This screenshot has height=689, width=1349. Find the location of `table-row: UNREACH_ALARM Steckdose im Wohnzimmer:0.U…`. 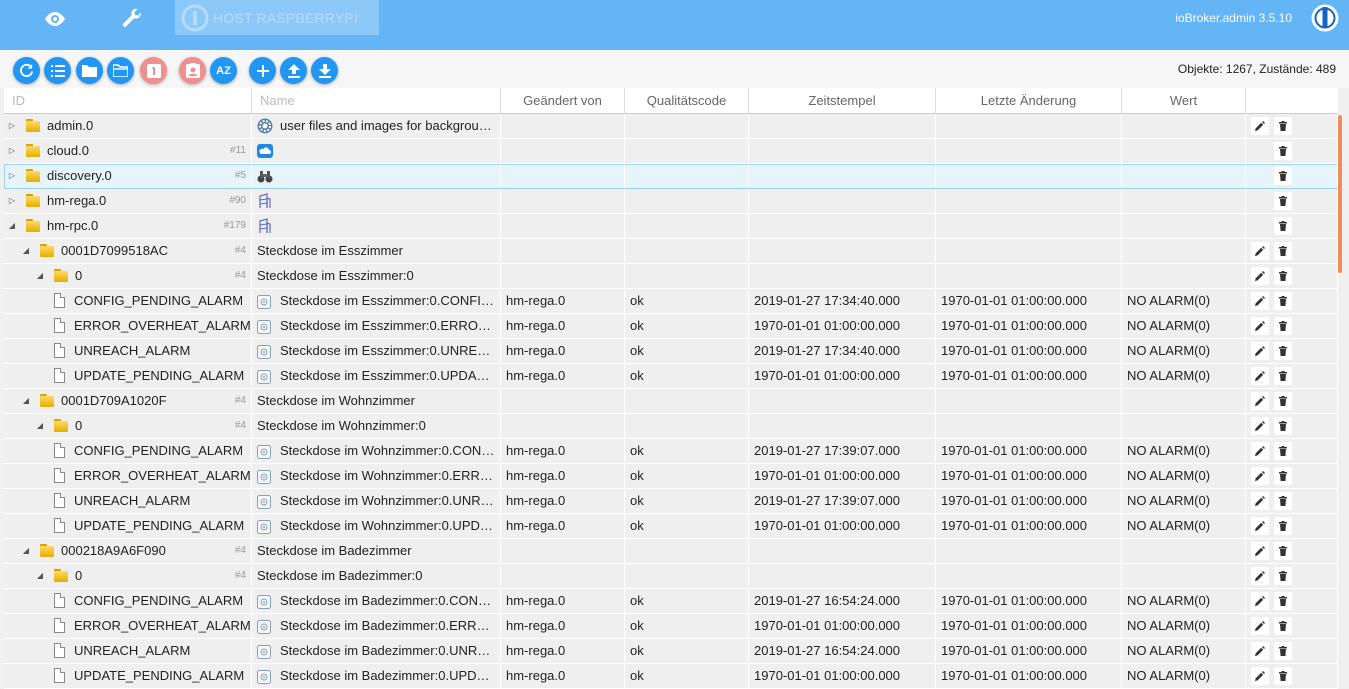

table-row: UNREACH_ALARM Steckdose im Wohnzimmer:0.U… is located at coordinates (671, 501).